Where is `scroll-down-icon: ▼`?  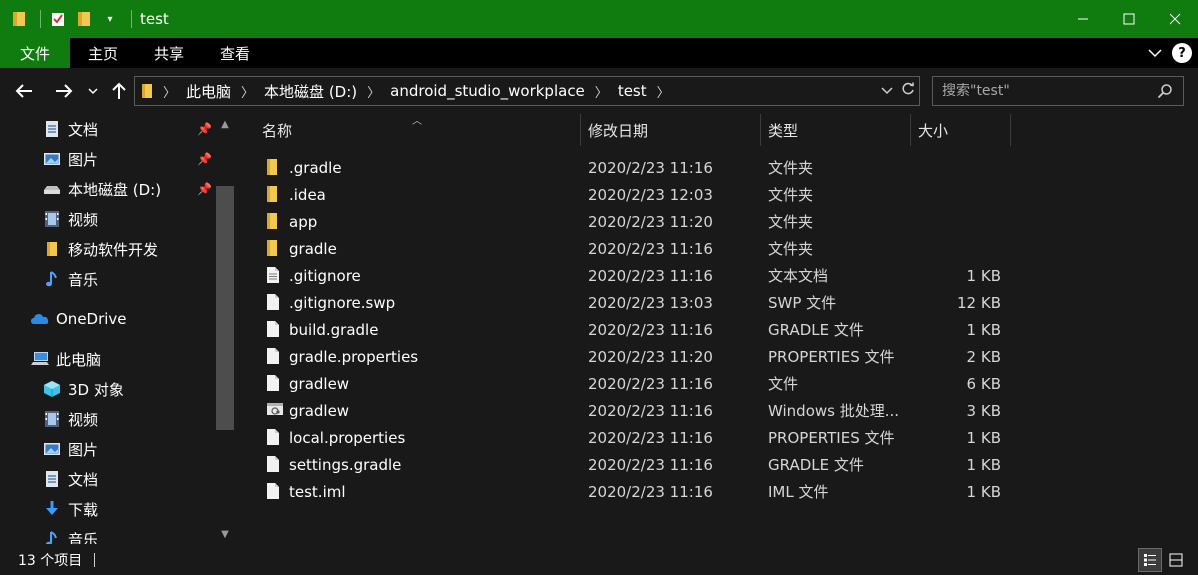
scroll-down-icon: ▼ is located at coordinates (225, 534).